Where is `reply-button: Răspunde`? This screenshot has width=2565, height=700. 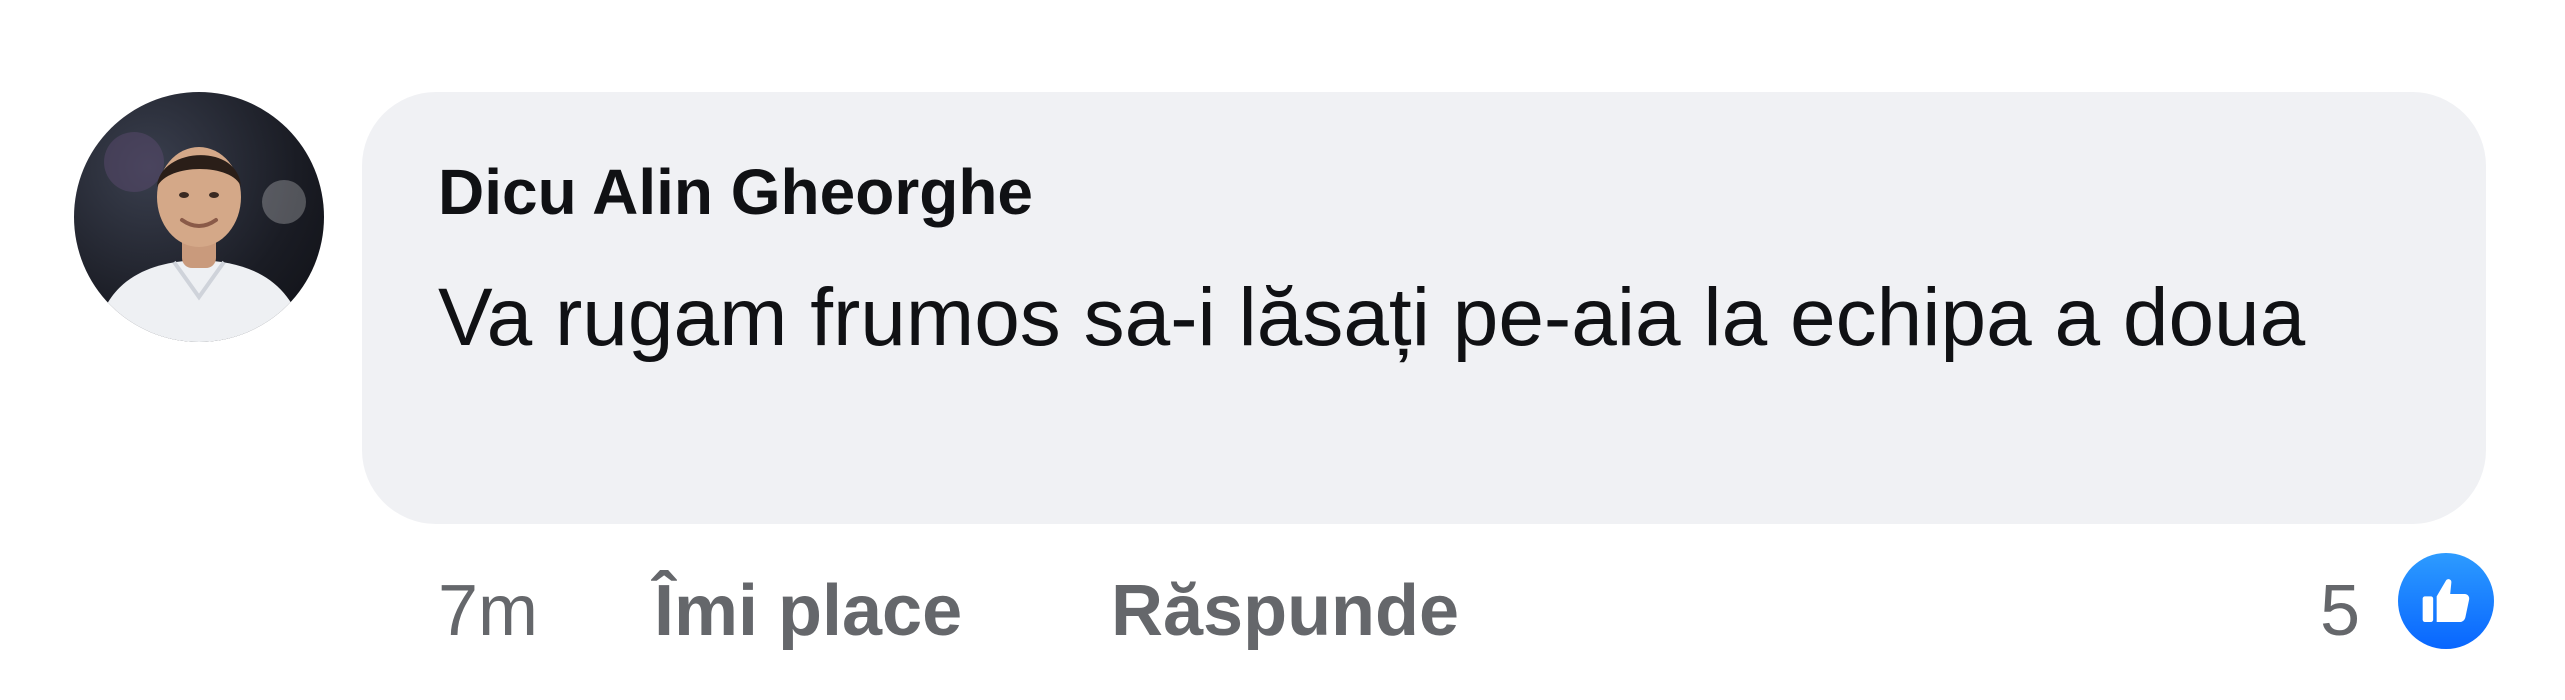
reply-button: Răspunde is located at coordinates (1285, 611).